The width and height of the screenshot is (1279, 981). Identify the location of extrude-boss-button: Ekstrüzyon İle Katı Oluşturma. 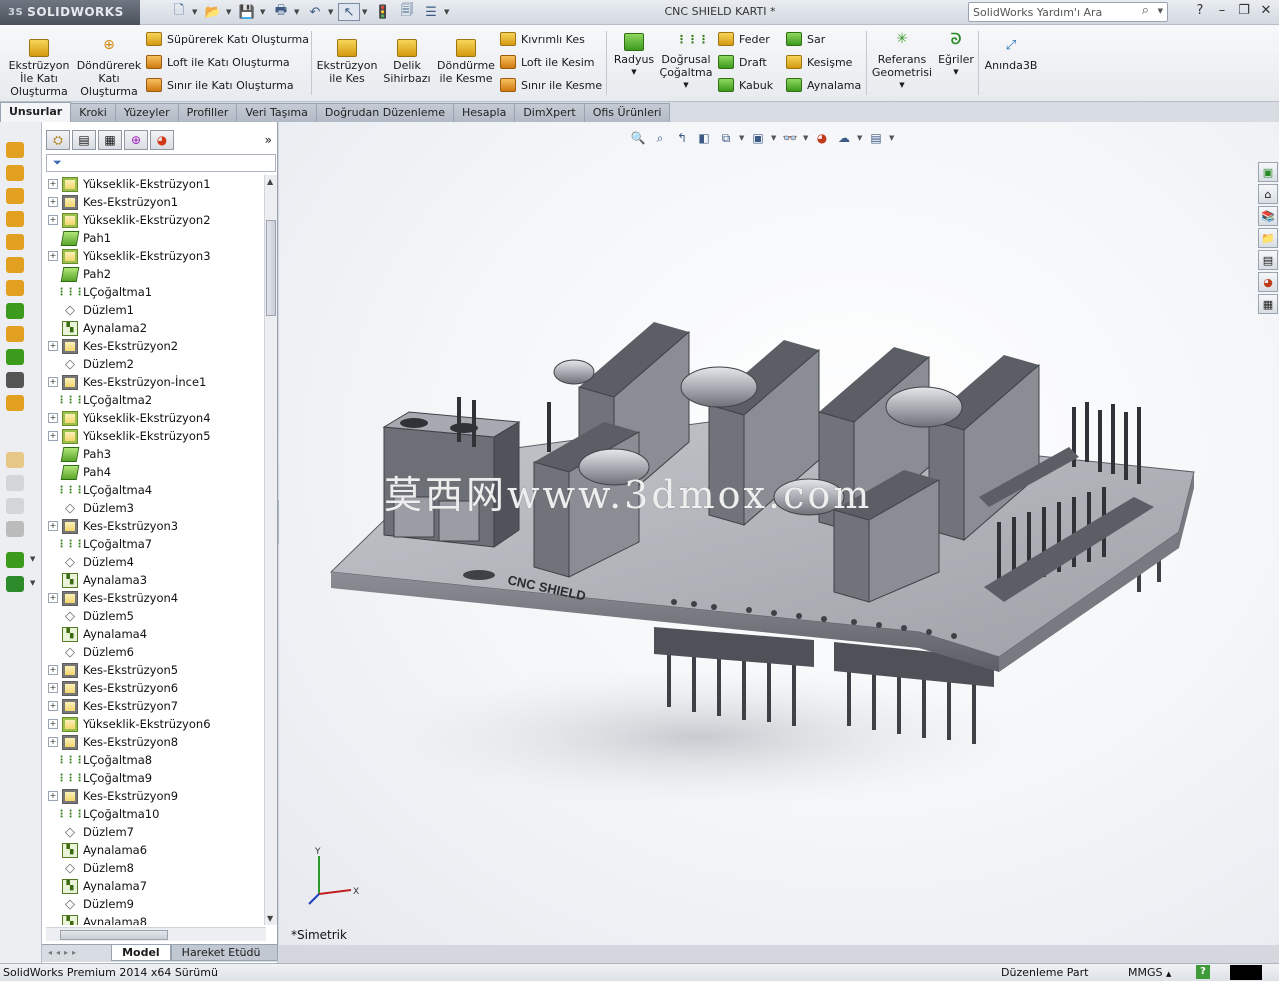
(39, 68).